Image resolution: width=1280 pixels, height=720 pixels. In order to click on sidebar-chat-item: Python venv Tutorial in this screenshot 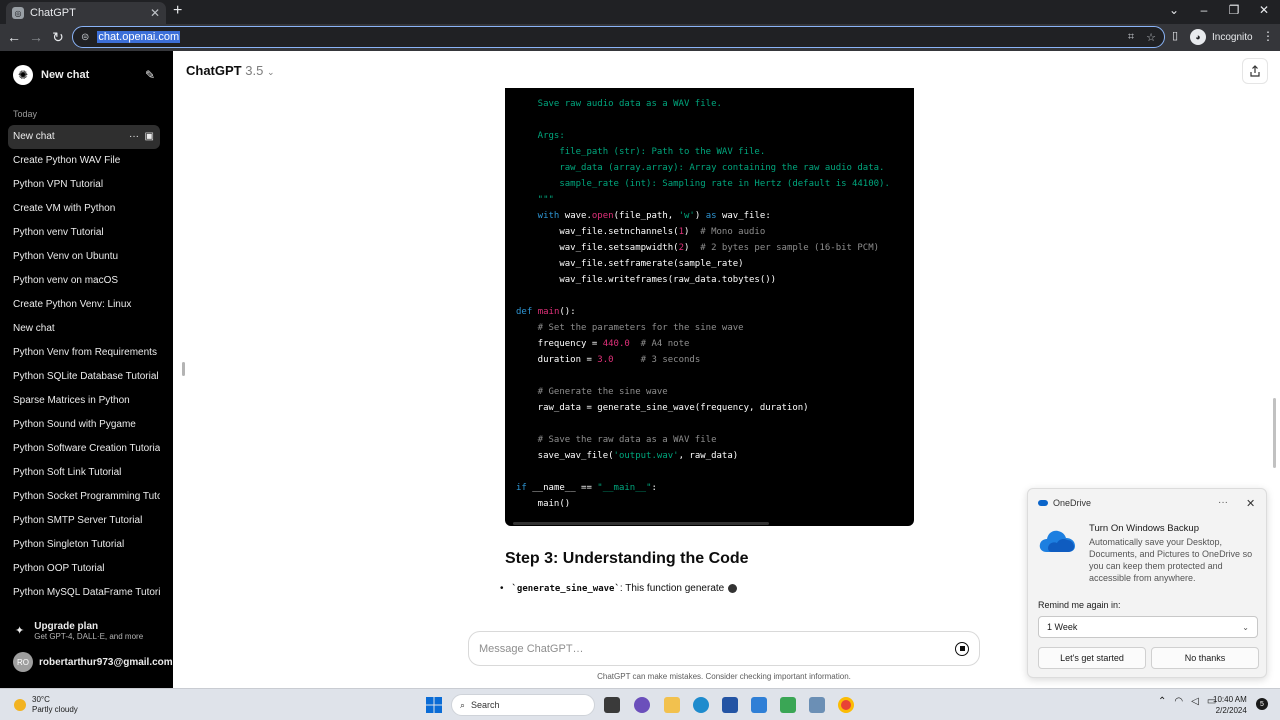, I will do `click(84, 233)`.